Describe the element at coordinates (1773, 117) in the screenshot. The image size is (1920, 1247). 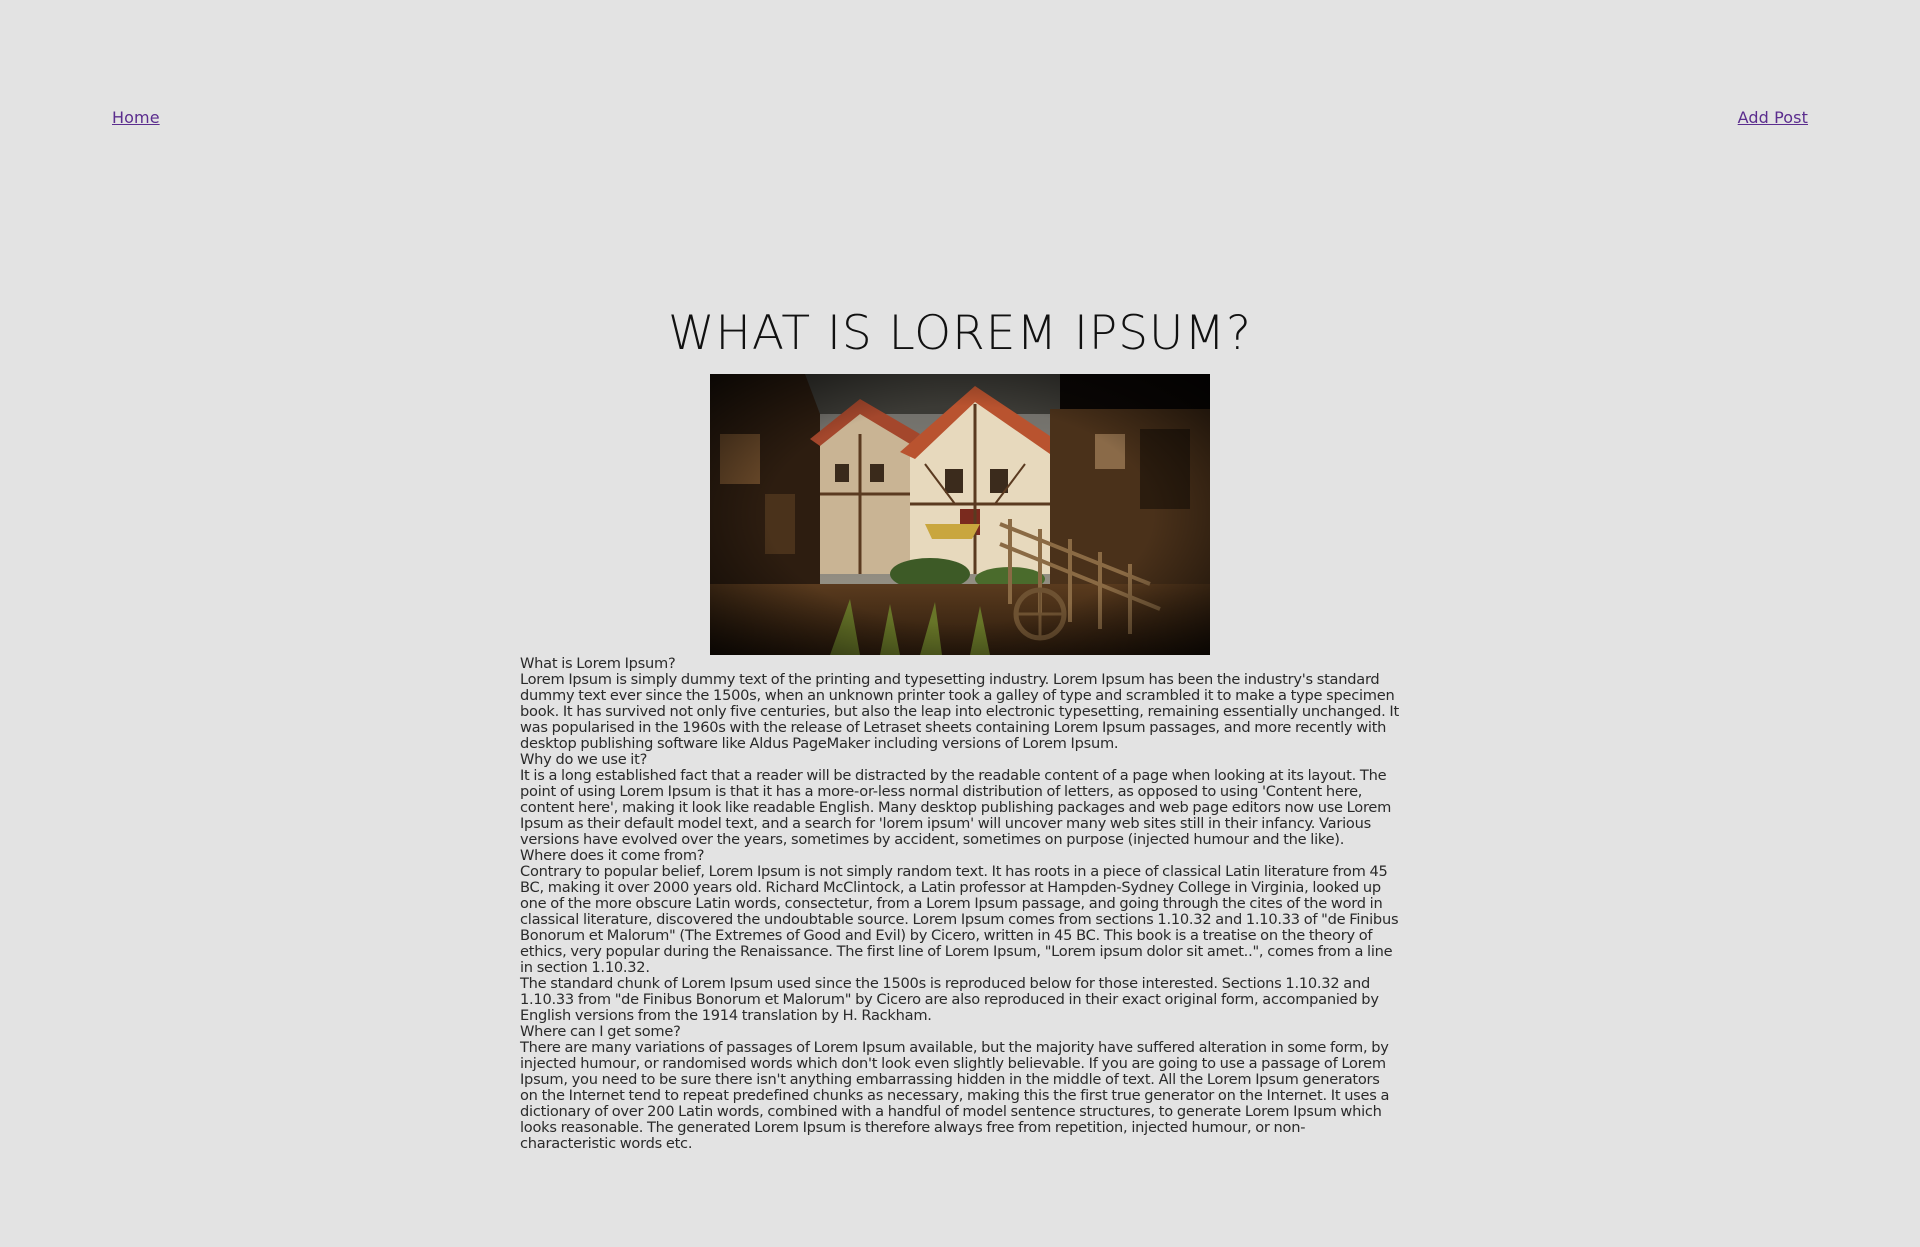
I see `nav-add-post-link: Add Post` at that location.